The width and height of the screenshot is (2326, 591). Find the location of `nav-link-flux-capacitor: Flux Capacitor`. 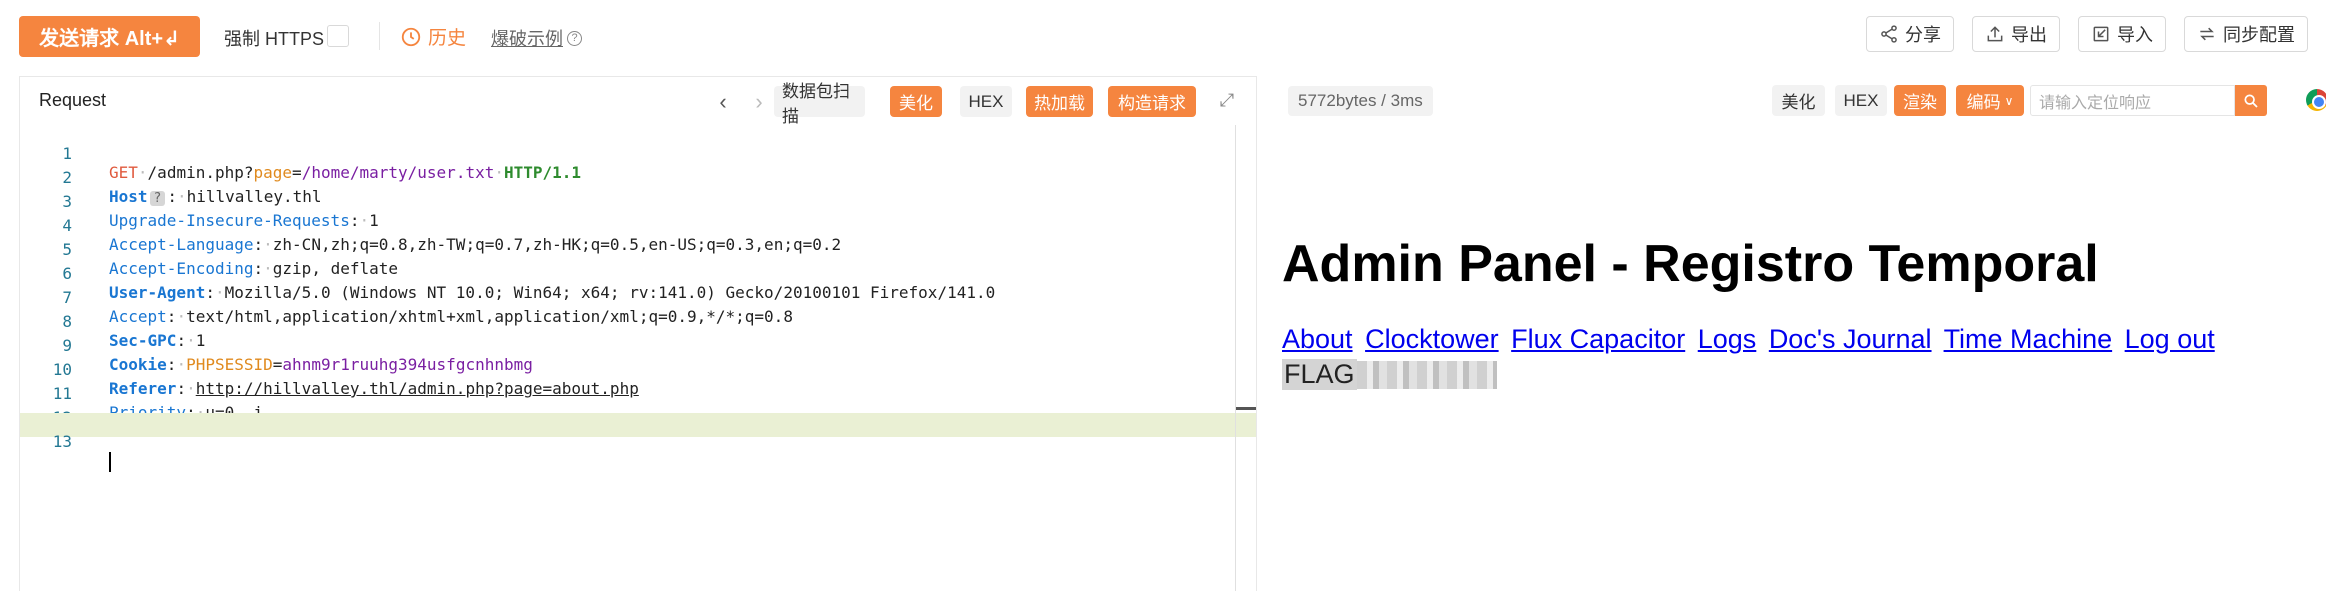

nav-link-flux-capacitor: Flux Capacitor is located at coordinates (1598, 339).